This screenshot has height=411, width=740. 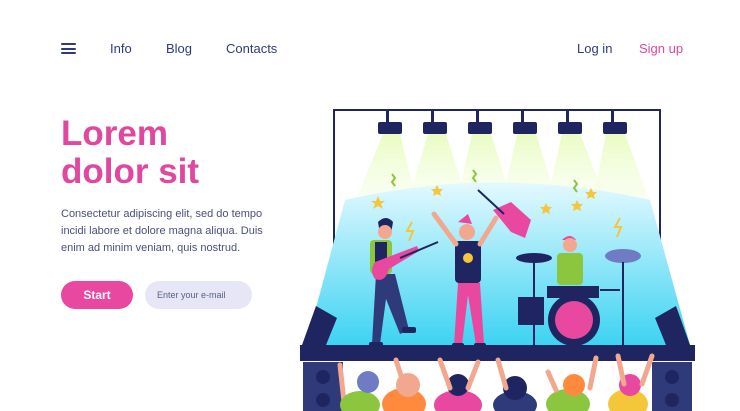 I want to click on nav-link-contacts: Contacts, so click(x=251, y=48).